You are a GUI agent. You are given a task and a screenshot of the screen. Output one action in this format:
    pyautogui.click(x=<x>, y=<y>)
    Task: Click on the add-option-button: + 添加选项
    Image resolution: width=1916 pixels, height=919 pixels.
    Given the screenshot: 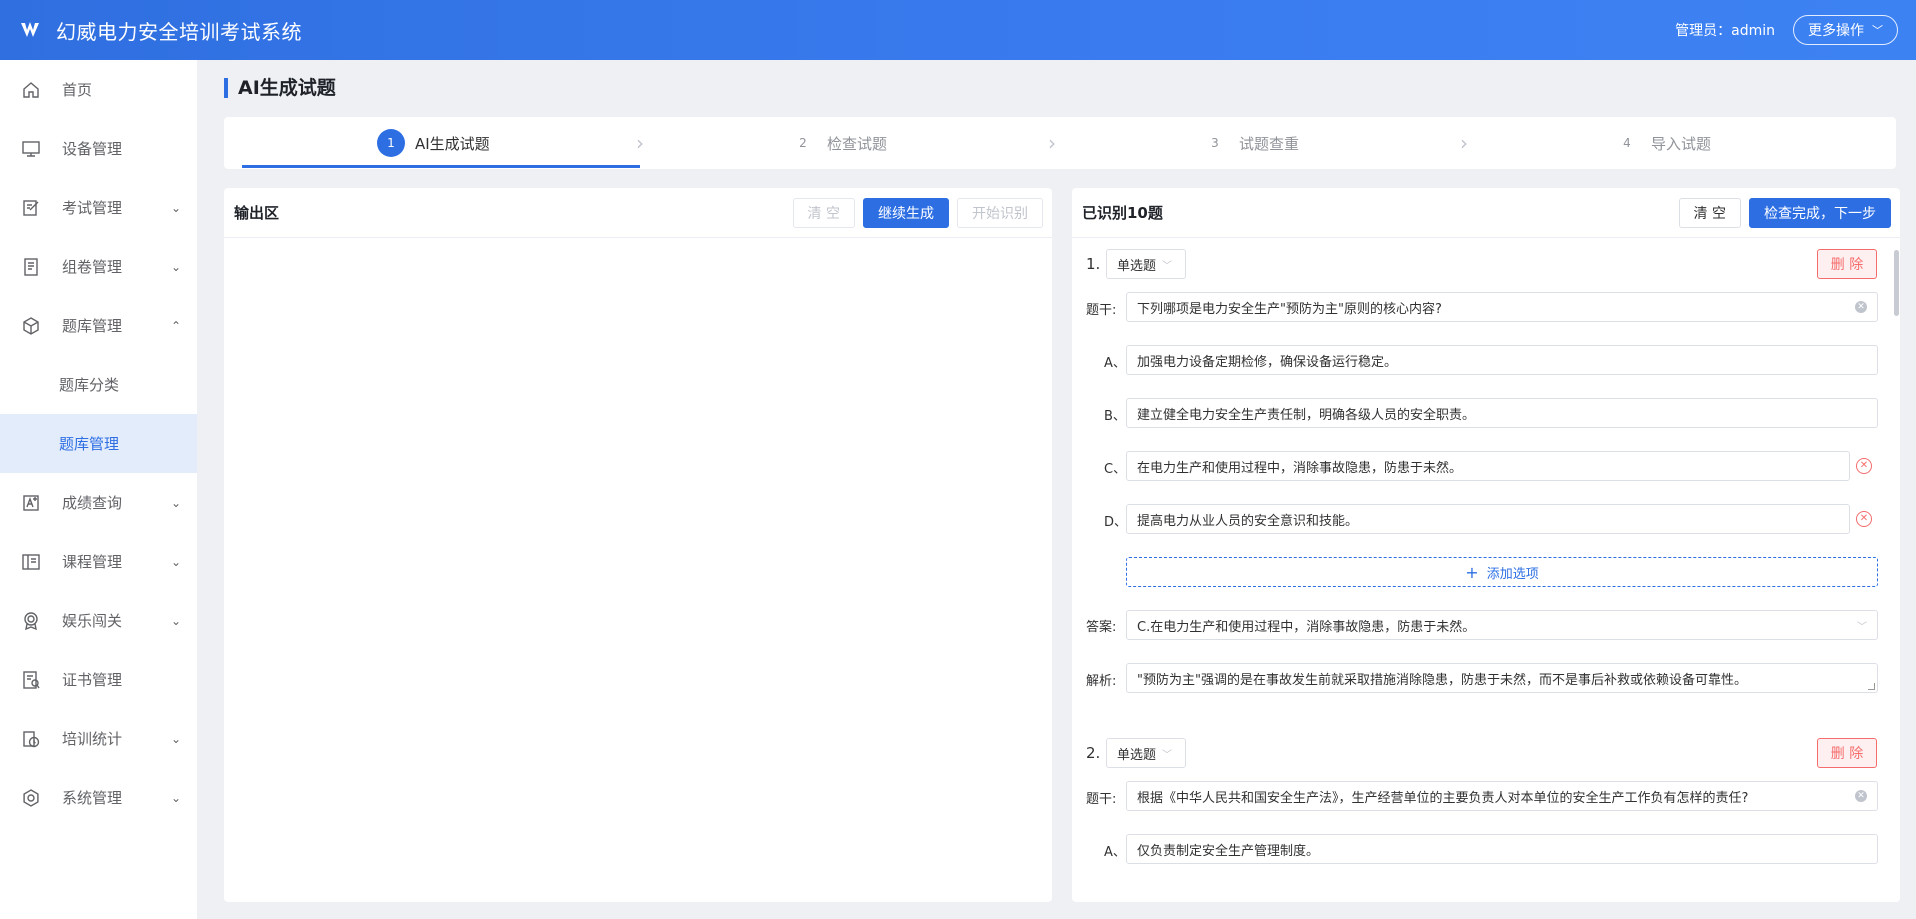 What is the action you would take?
    pyautogui.click(x=1502, y=572)
    